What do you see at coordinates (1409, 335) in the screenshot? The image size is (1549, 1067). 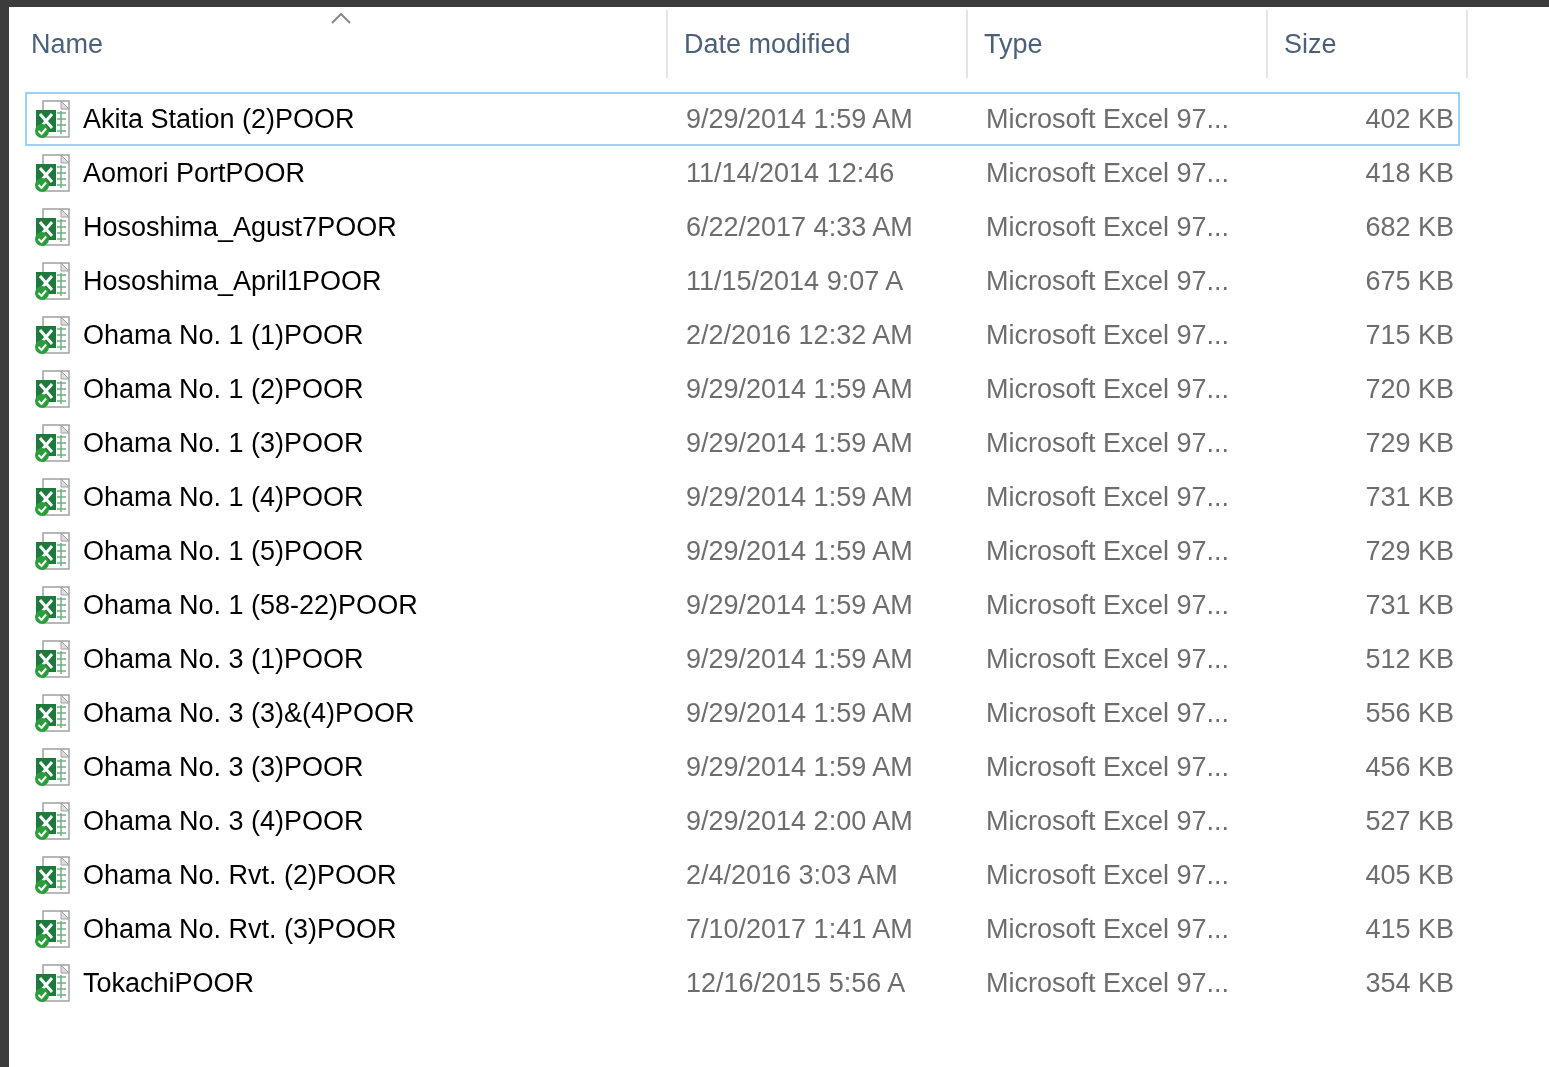 I see `file-size: 715 KB` at bounding box center [1409, 335].